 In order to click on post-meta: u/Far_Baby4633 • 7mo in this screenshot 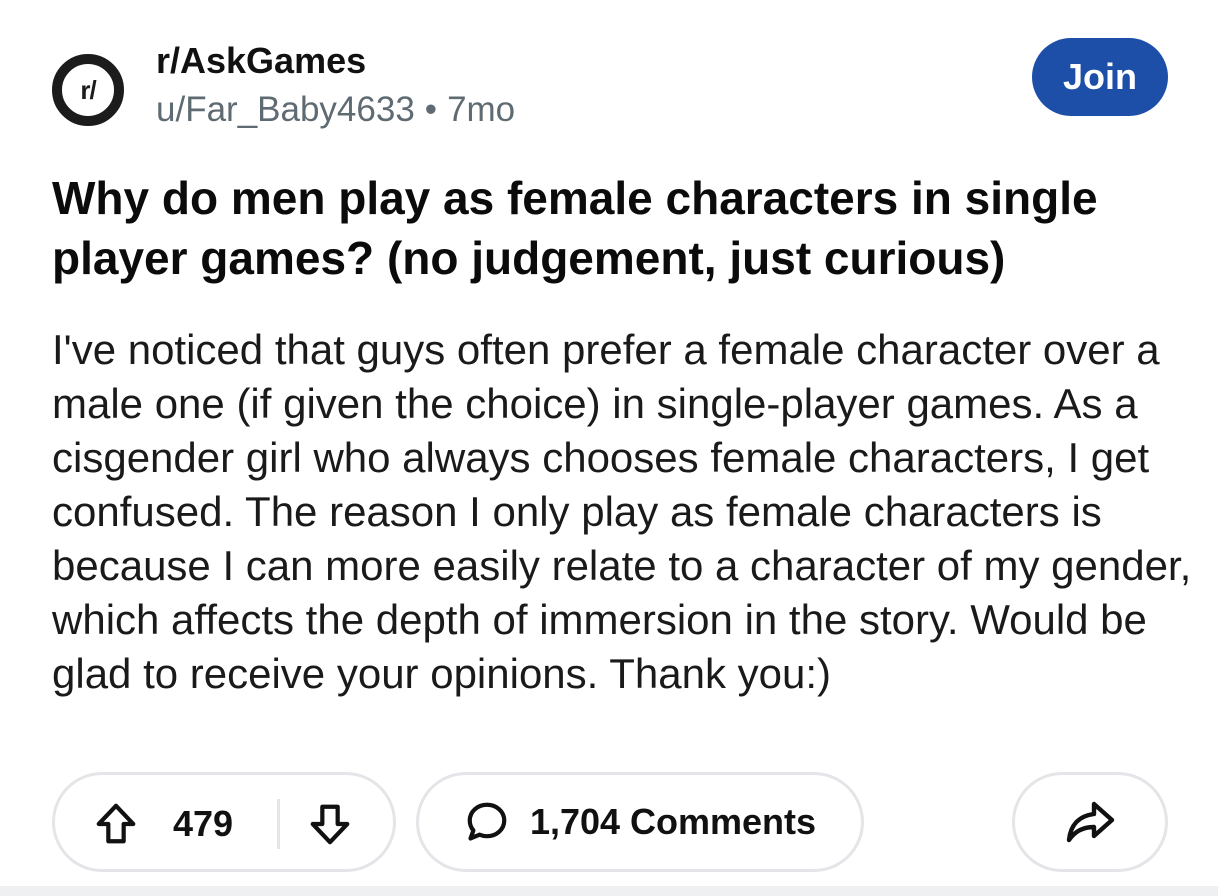, I will do `click(335, 110)`.